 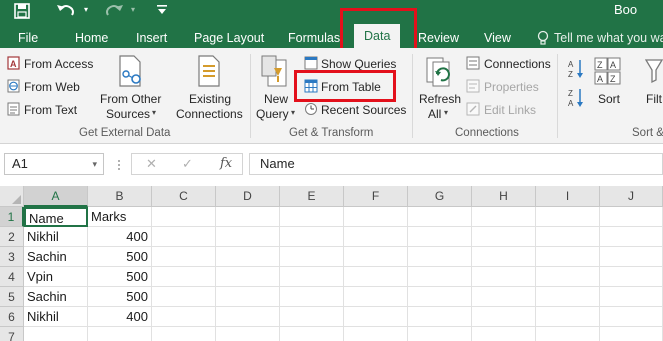 I want to click on sort-az-icon: AZ, so click(x=576, y=69).